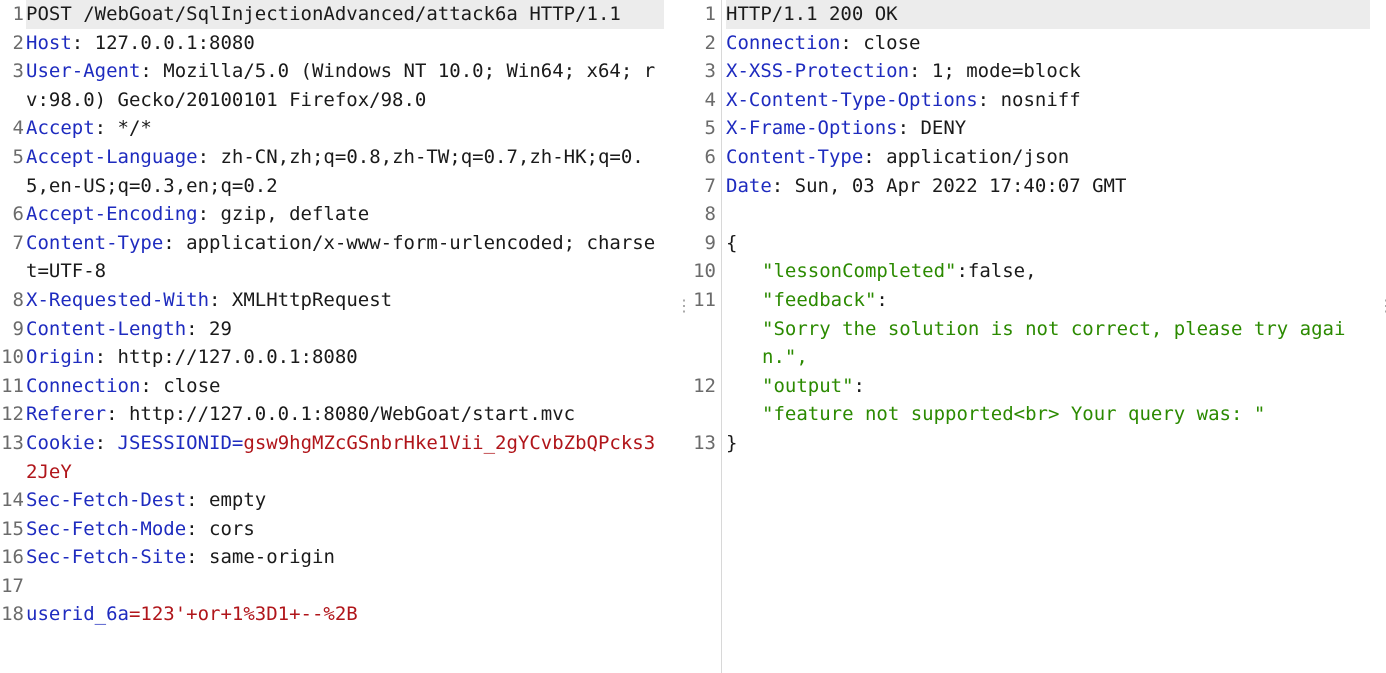 Image resolution: width=1386 pixels, height=673 pixels. Describe the element at coordinates (169, 42) in the screenshot. I see `header-value: 127.0.0.1:8080` at that location.